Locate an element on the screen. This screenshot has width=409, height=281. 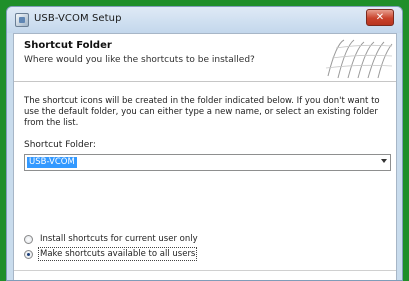
radio-current-user: Install shortcuts for current user only is located at coordinates (111, 239).